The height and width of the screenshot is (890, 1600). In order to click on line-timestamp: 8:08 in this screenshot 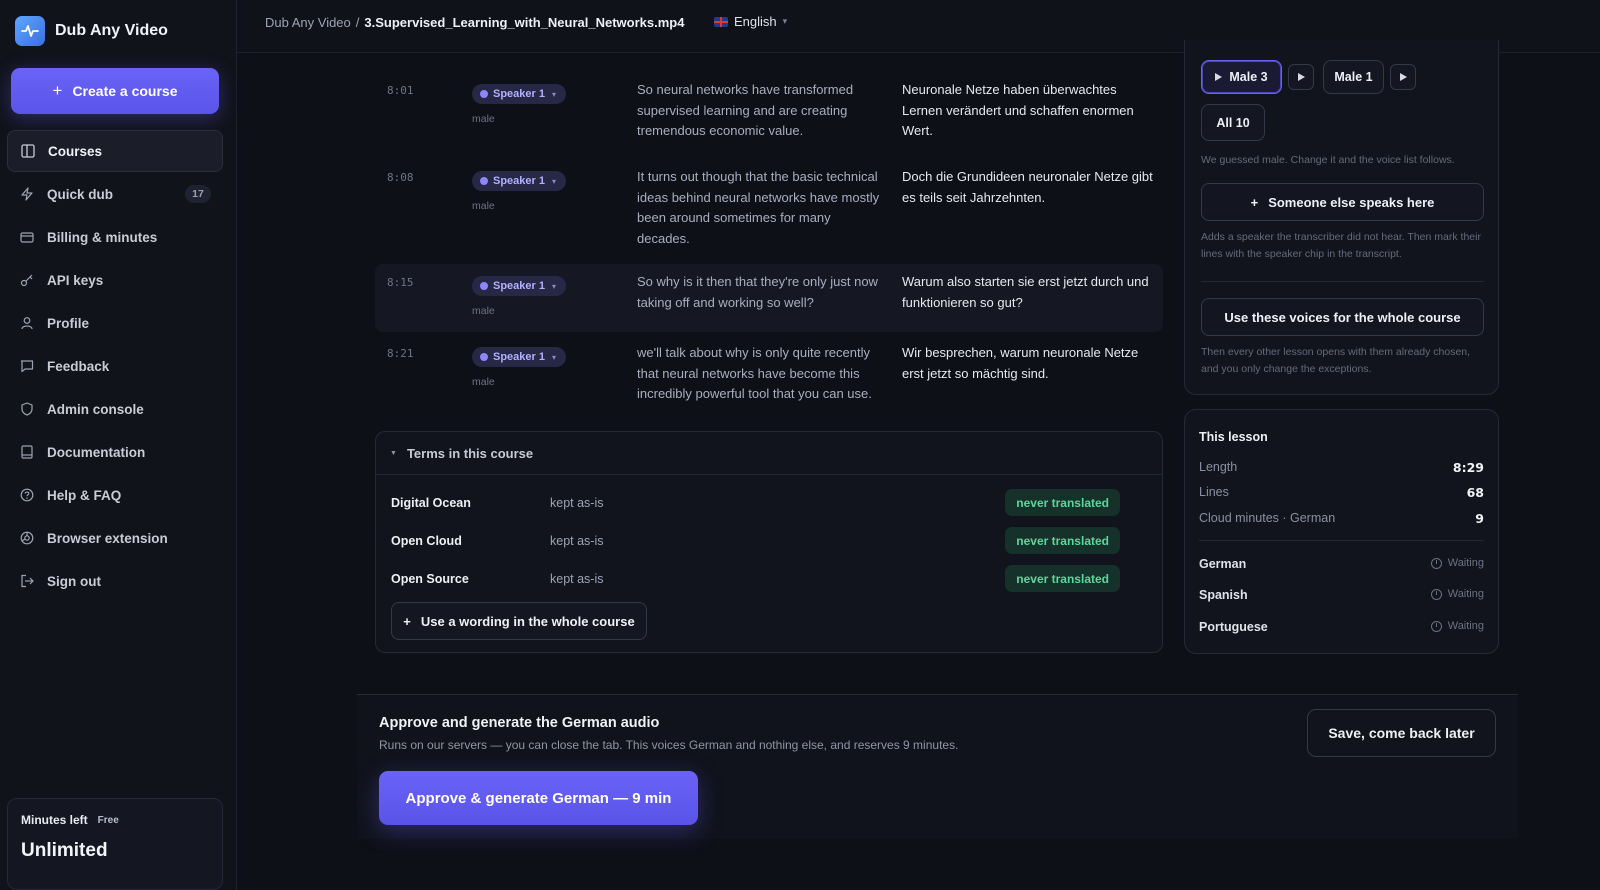, I will do `click(400, 177)`.